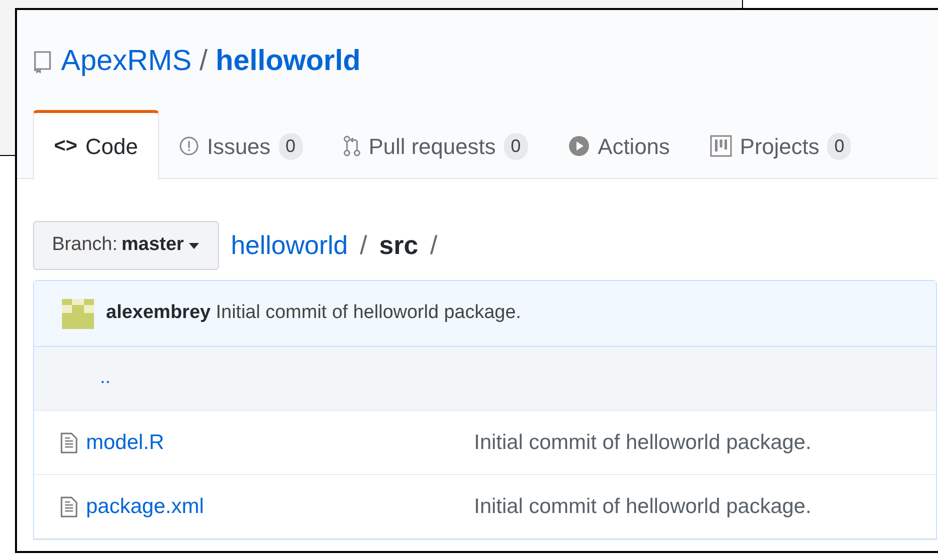  I want to click on parent-directory-link: .., so click(105, 378).